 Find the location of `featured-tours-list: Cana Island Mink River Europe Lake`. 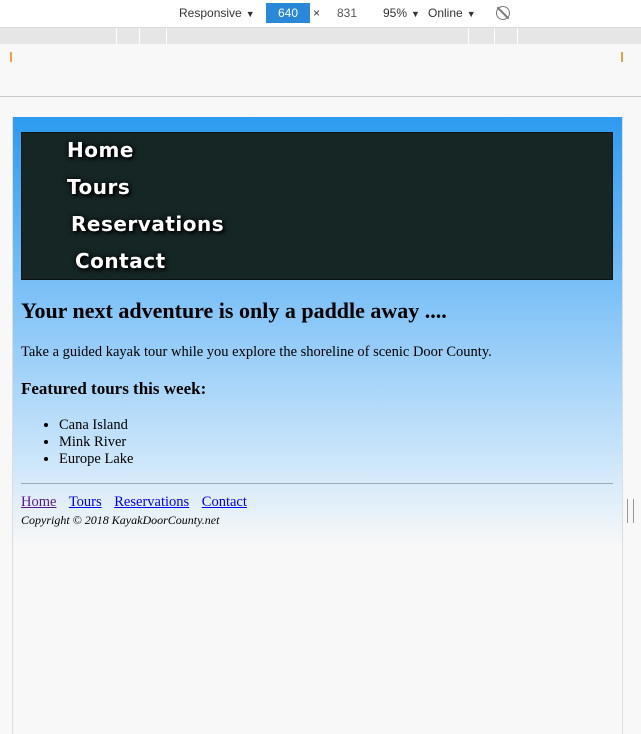

featured-tours-list: Cana Island Mink River Europe Lake is located at coordinates (86, 442).